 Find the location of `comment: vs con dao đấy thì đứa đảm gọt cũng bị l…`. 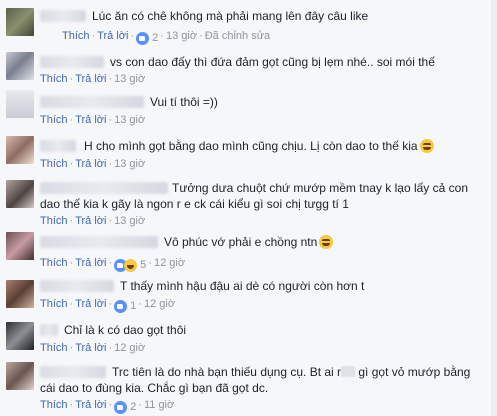

comment: vs con dao đấy thì đứa đảm gọt cũng bị l… is located at coordinates (248, 67).